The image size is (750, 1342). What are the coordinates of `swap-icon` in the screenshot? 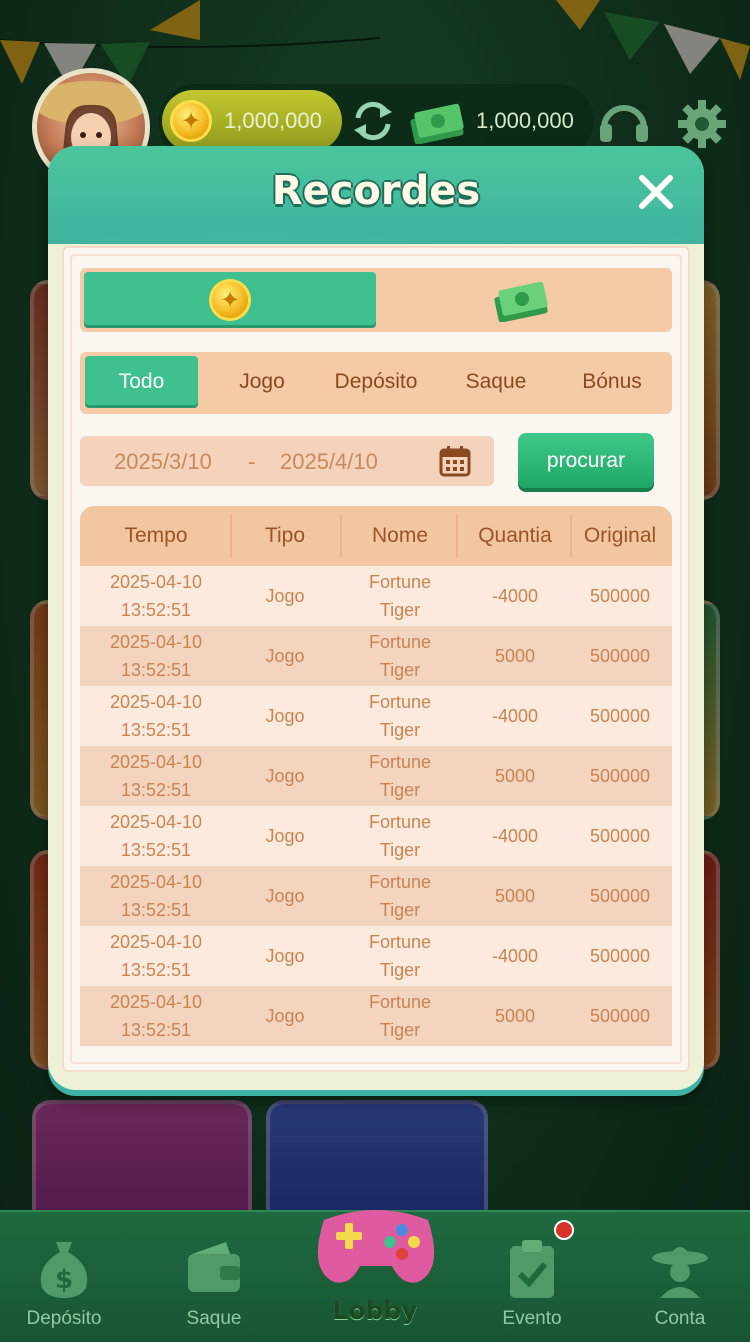 It's located at (373, 121).